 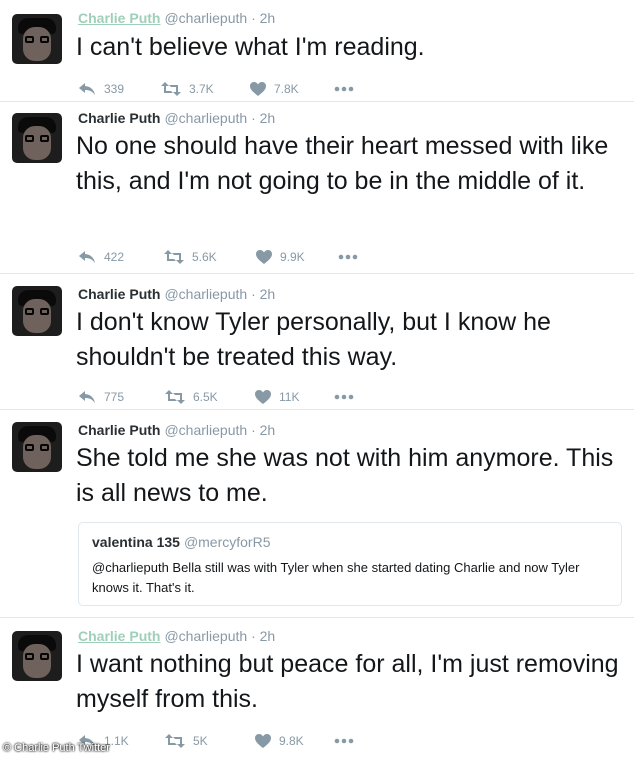 What do you see at coordinates (101, 88) in the screenshot?
I see `reply-button: 339` at bounding box center [101, 88].